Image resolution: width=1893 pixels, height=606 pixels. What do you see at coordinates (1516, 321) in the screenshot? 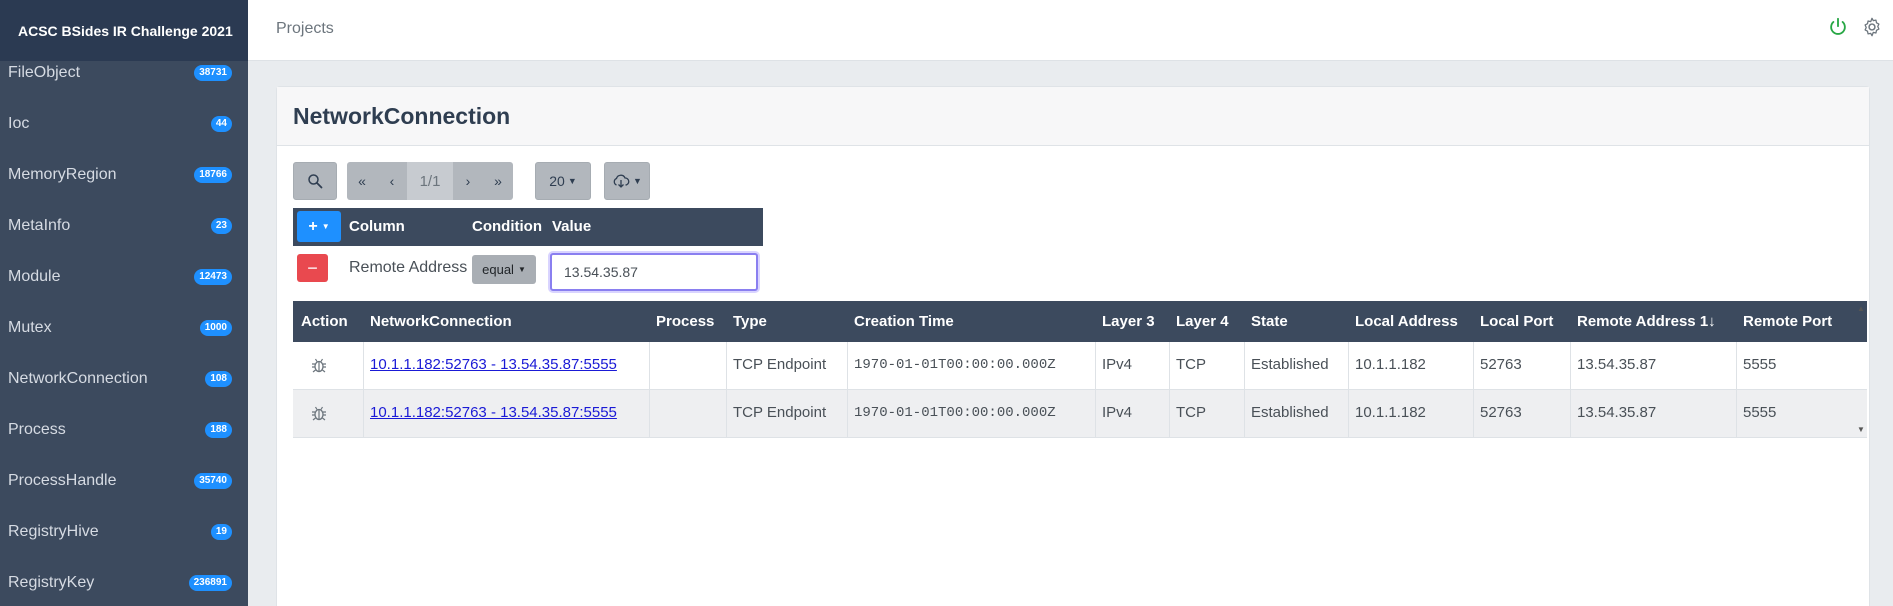
I see `col-local-port: Local Port` at bounding box center [1516, 321].